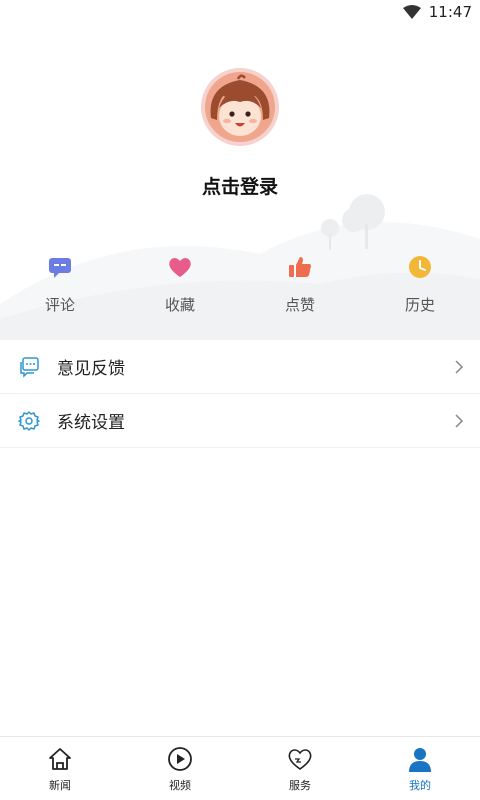 This screenshot has height=800, width=480. What do you see at coordinates (180, 267) in the screenshot?
I see `heart-icon` at bounding box center [180, 267].